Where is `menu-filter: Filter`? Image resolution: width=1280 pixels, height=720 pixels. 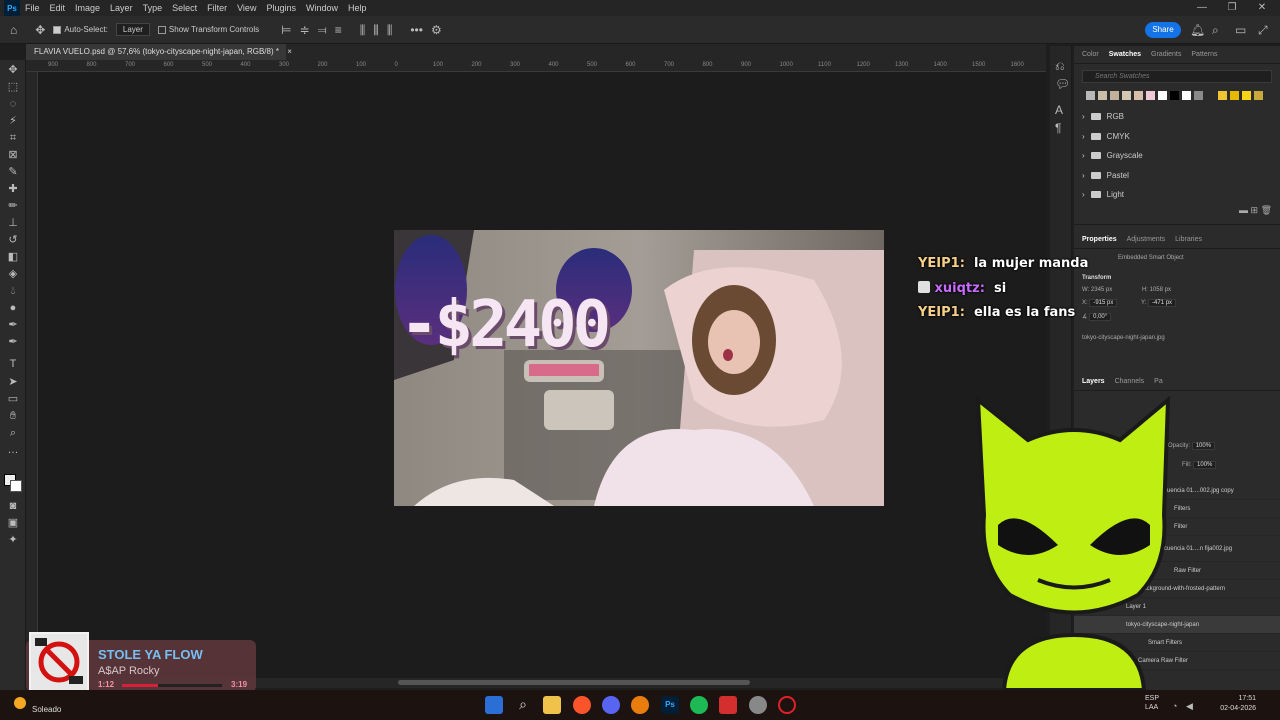 menu-filter: Filter is located at coordinates (217, 8).